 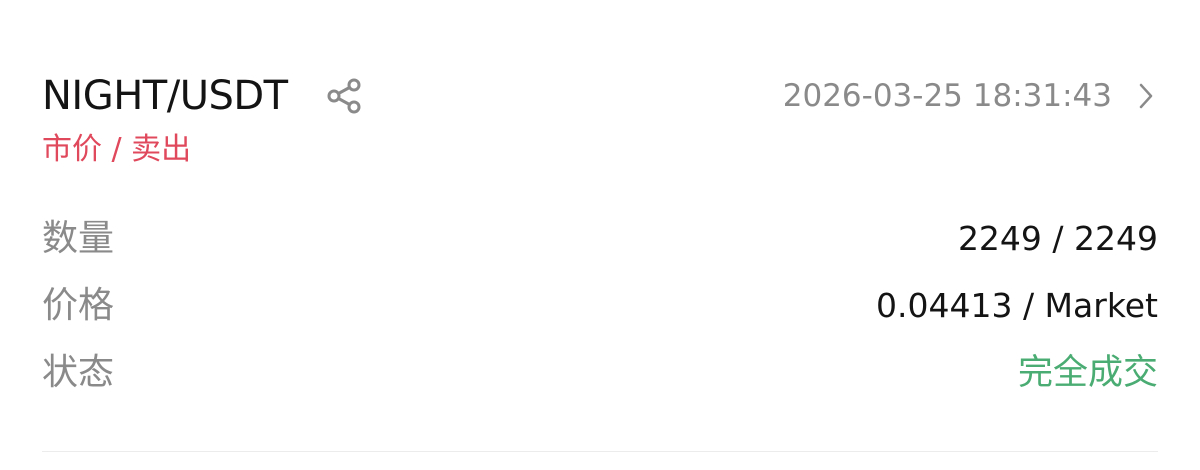 What do you see at coordinates (600, 239) in the screenshot?
I see `quantity-row: 数量 2249 / 2249` at bounding box center [600, 239].